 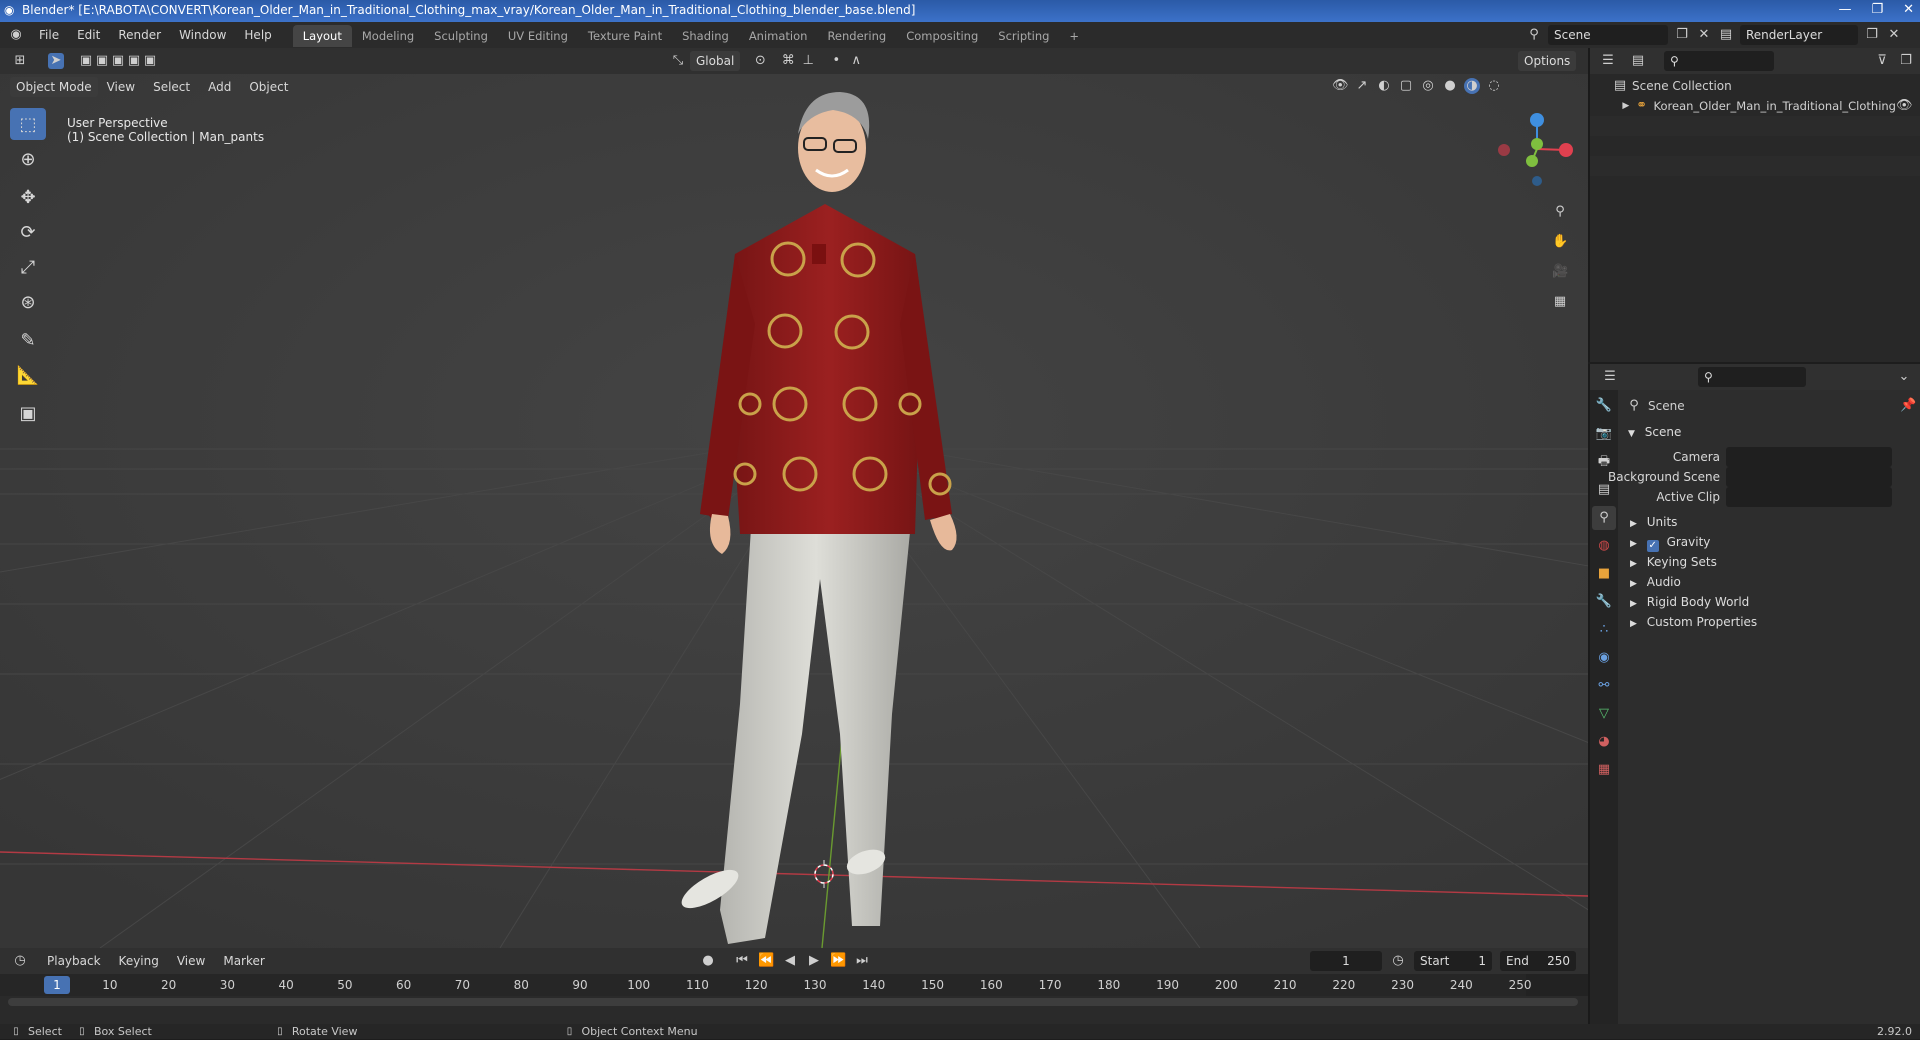 What do you see at coordinates (715, 61) in the screenshot?
I see `orientation-dropdown: Global` at bounding box center [715, 61].